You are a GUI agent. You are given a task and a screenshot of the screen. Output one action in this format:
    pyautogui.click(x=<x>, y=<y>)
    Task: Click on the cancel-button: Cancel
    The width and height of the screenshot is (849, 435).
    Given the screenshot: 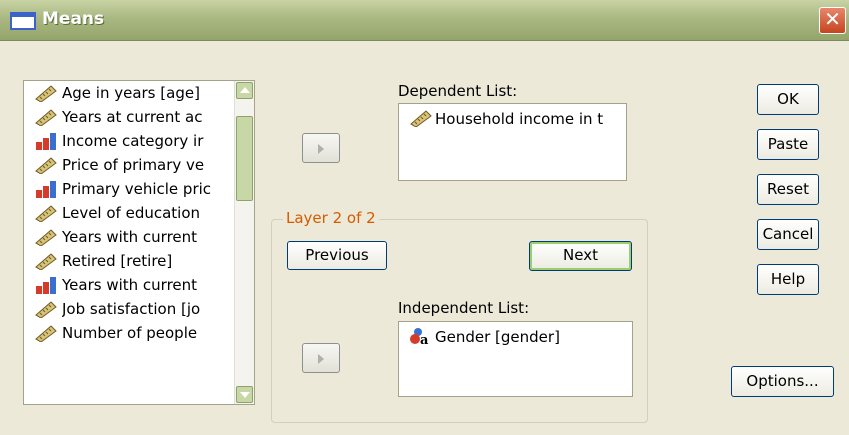 What is the action you would take?
    pyautogui.click(x=788, y=234)
    